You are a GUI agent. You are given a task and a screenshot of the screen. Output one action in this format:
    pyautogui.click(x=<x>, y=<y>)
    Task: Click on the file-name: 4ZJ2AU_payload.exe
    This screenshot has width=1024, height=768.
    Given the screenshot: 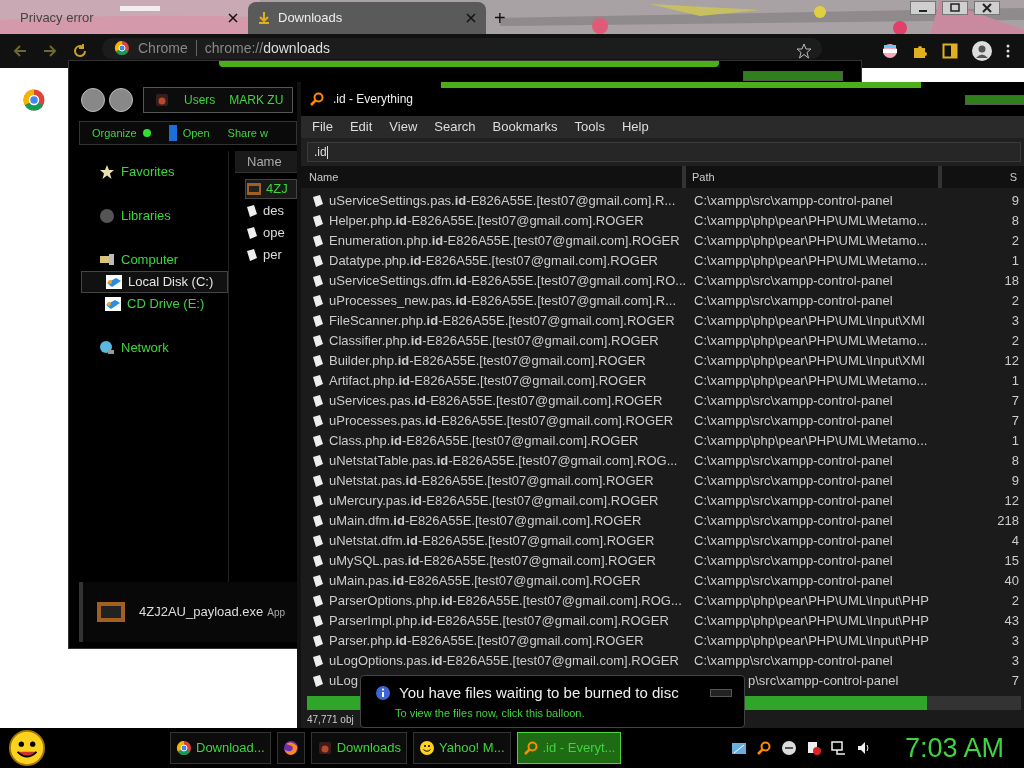 What is the action you would take?
    pyautogui.click(x=201, y=612)
    